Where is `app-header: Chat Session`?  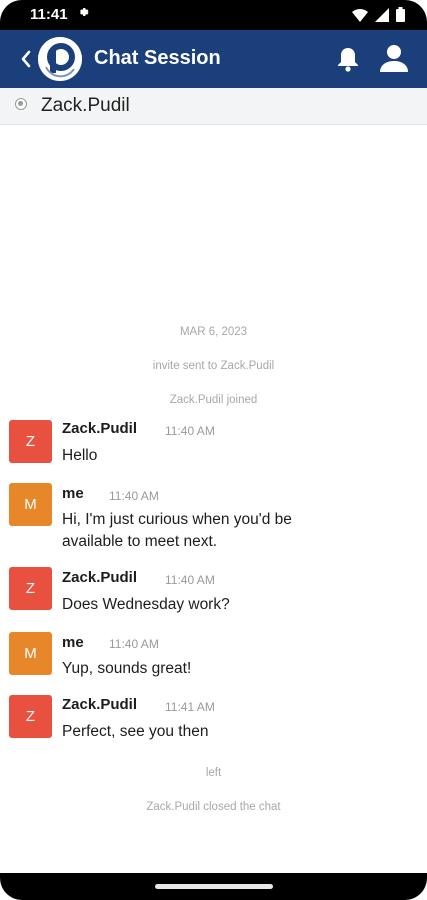
app-header: Chat Session is located at coordinates (213, 59).